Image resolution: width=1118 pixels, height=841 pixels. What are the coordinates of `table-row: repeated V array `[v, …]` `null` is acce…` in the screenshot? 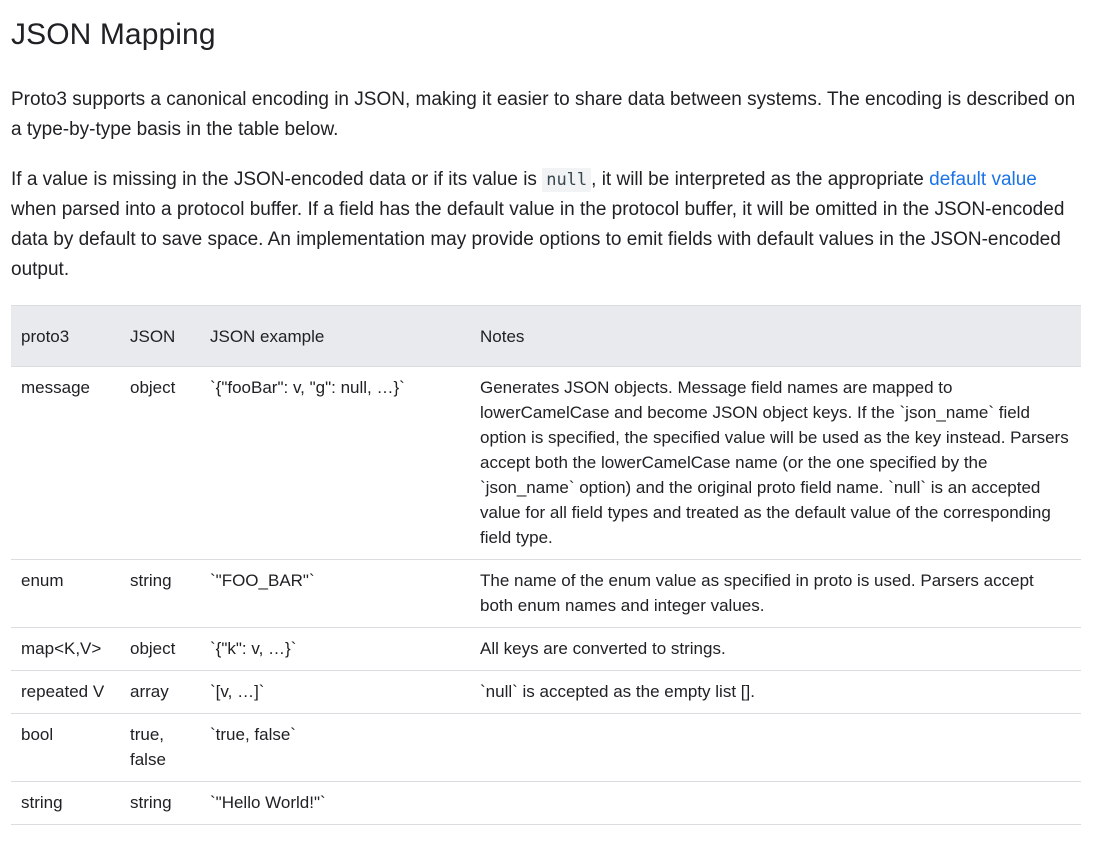 It's located at (546, 692).